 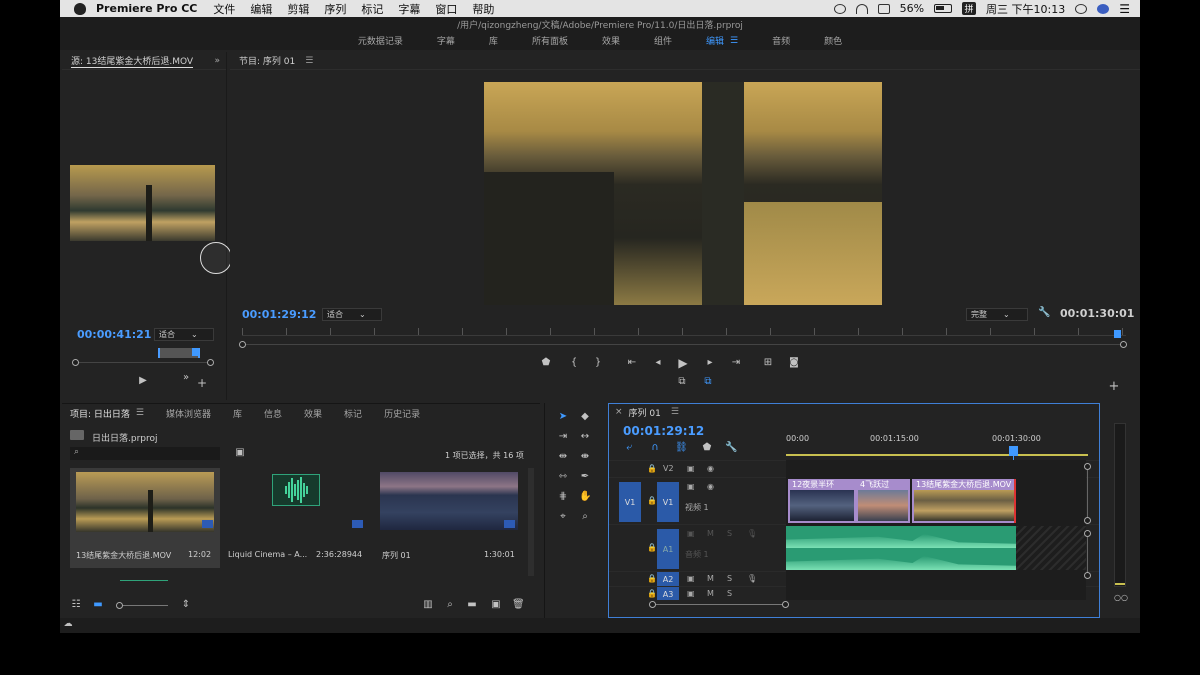 I want to click on track-select-tool-icon: ◆, so click(x=585, y=416).